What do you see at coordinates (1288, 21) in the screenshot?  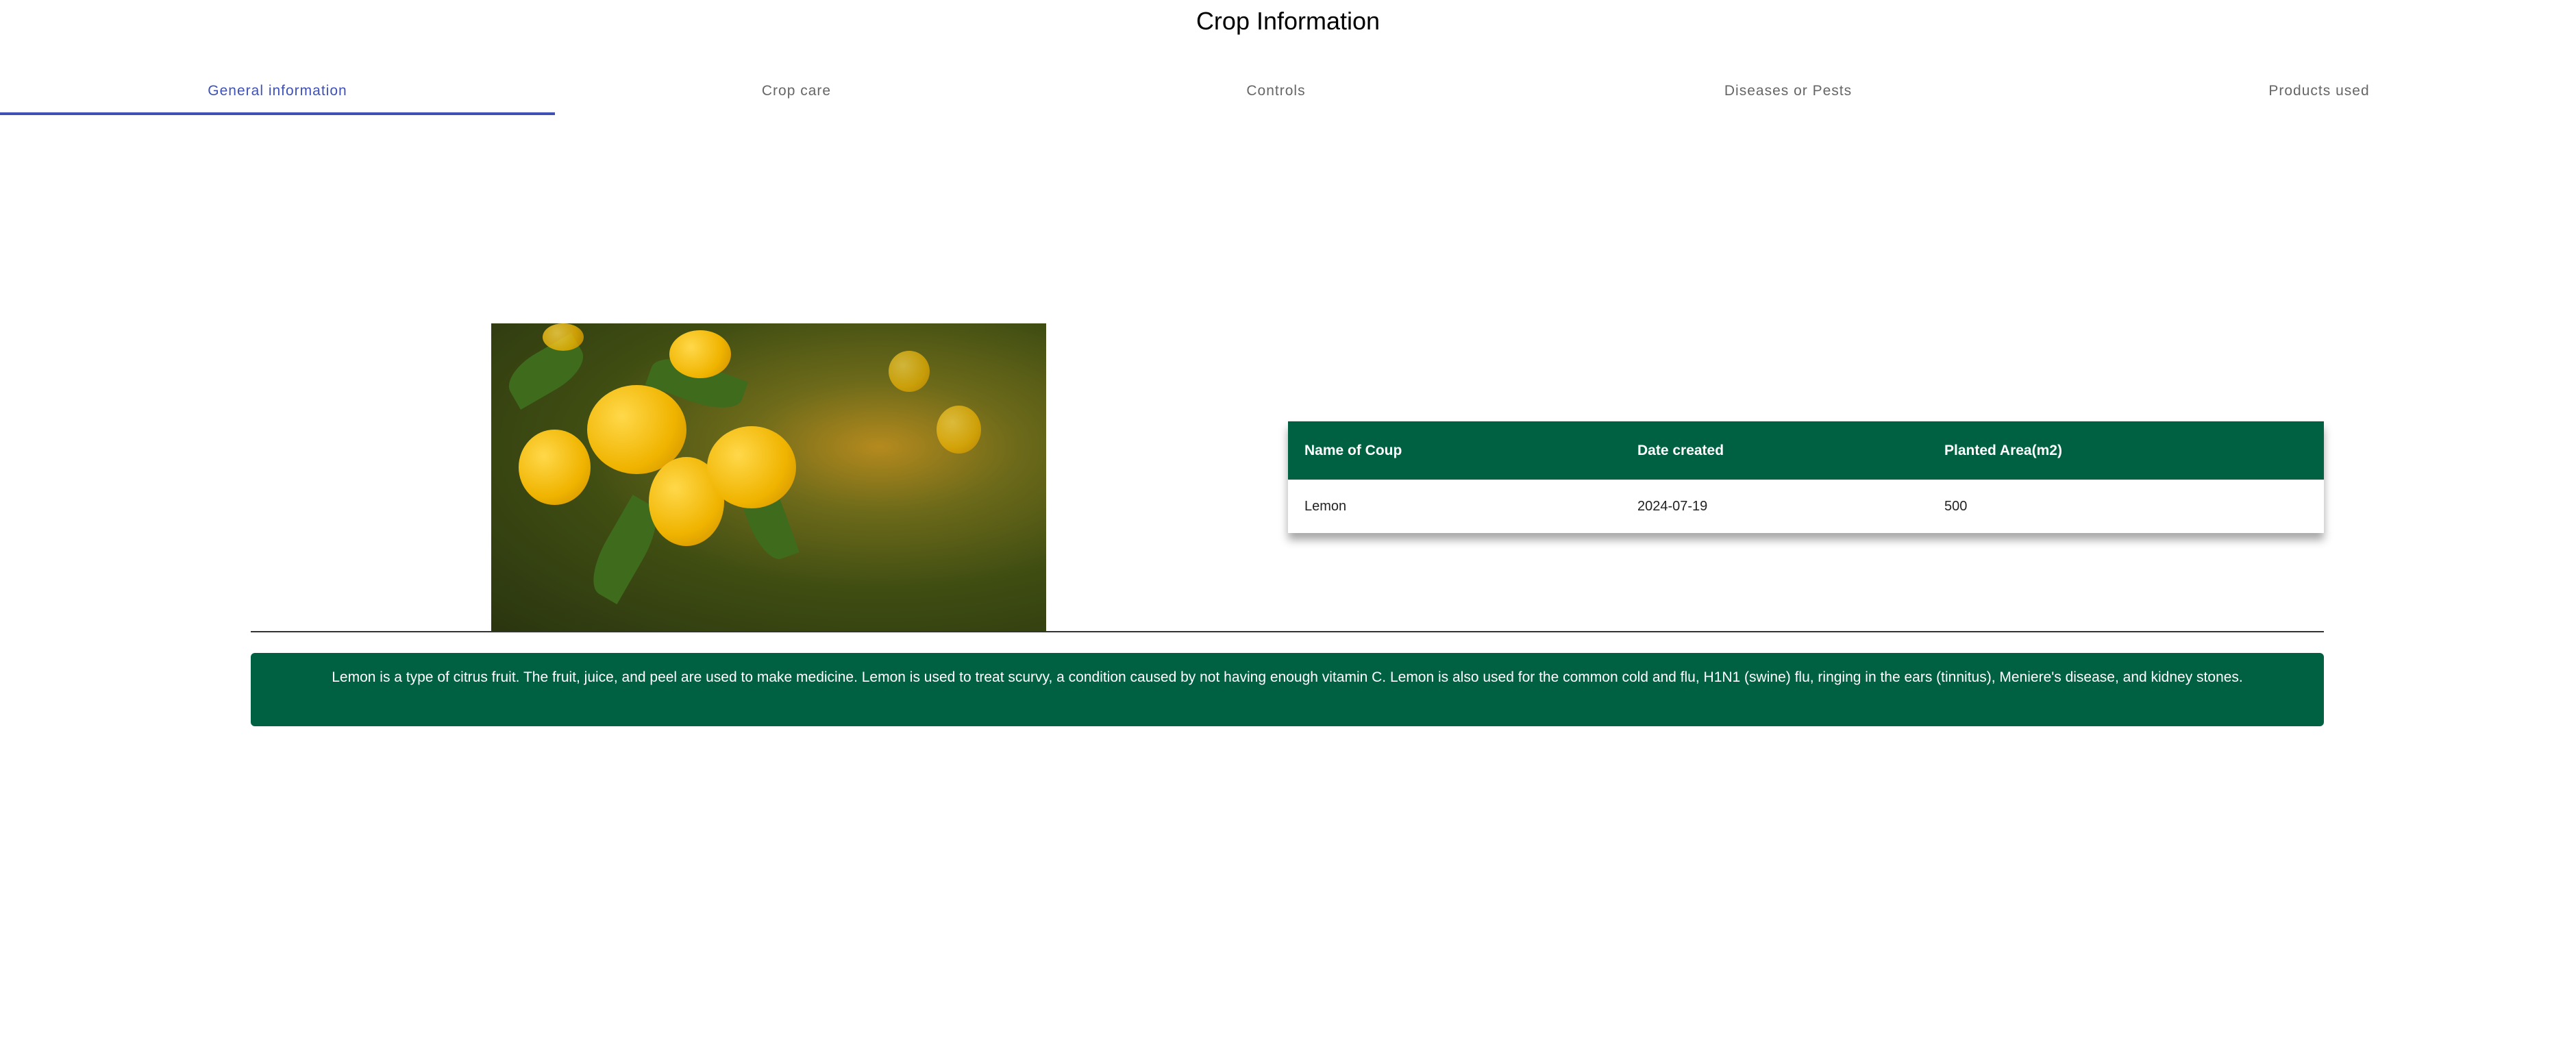 I see `page-title: Crop Information` at bounding box center [1288, 21].